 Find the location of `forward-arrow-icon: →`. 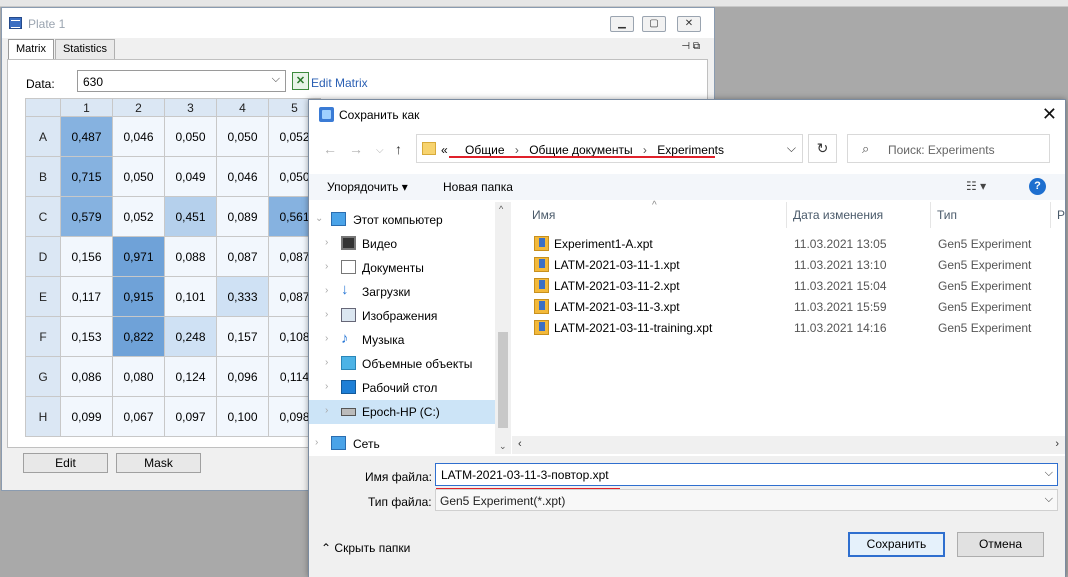

forward-arrow-icon: → is located at coordinates (356, 149).